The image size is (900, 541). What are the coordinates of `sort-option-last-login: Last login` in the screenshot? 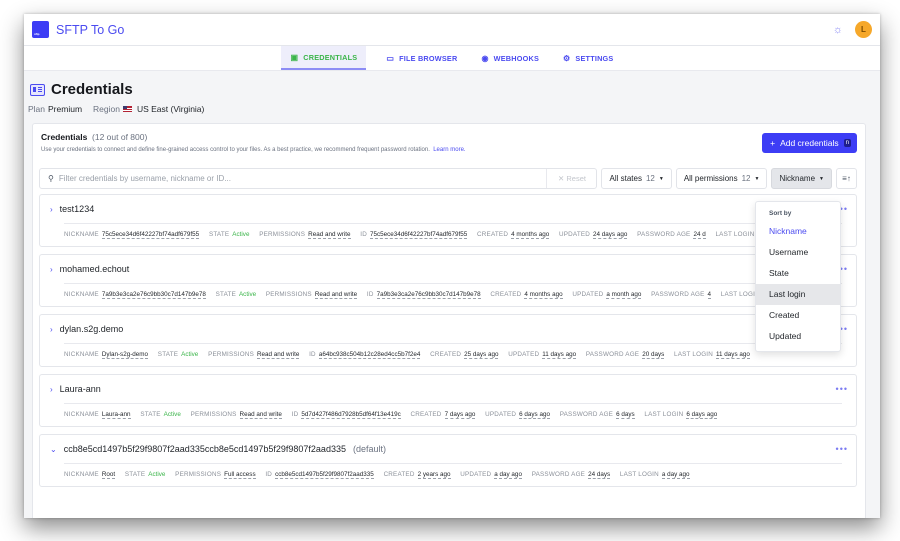 It's located at (798, 294).